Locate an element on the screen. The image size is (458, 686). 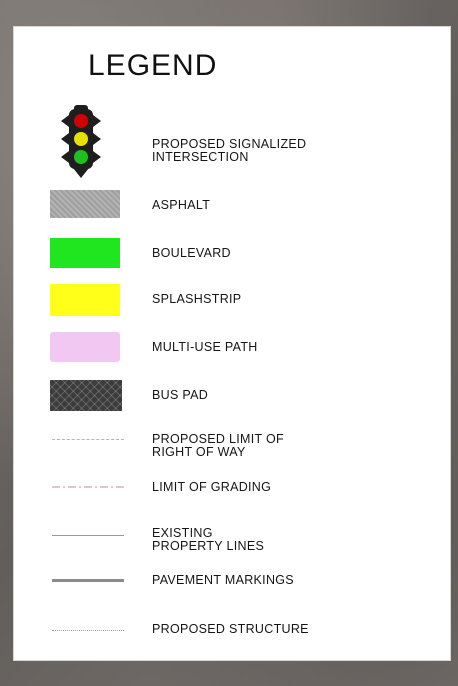
right-of-way-line-symbol is located at coordinates (88, 439).